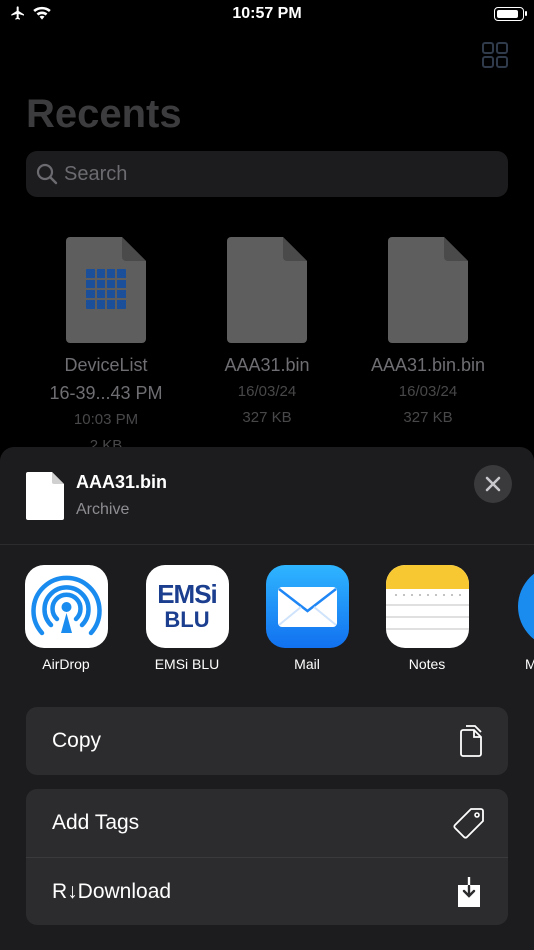 This screenshot has height=950, width=534. Describe the element at coordinates (267, 823) in the screenshot. I see `add-tags-action: Add Tags` at that location.